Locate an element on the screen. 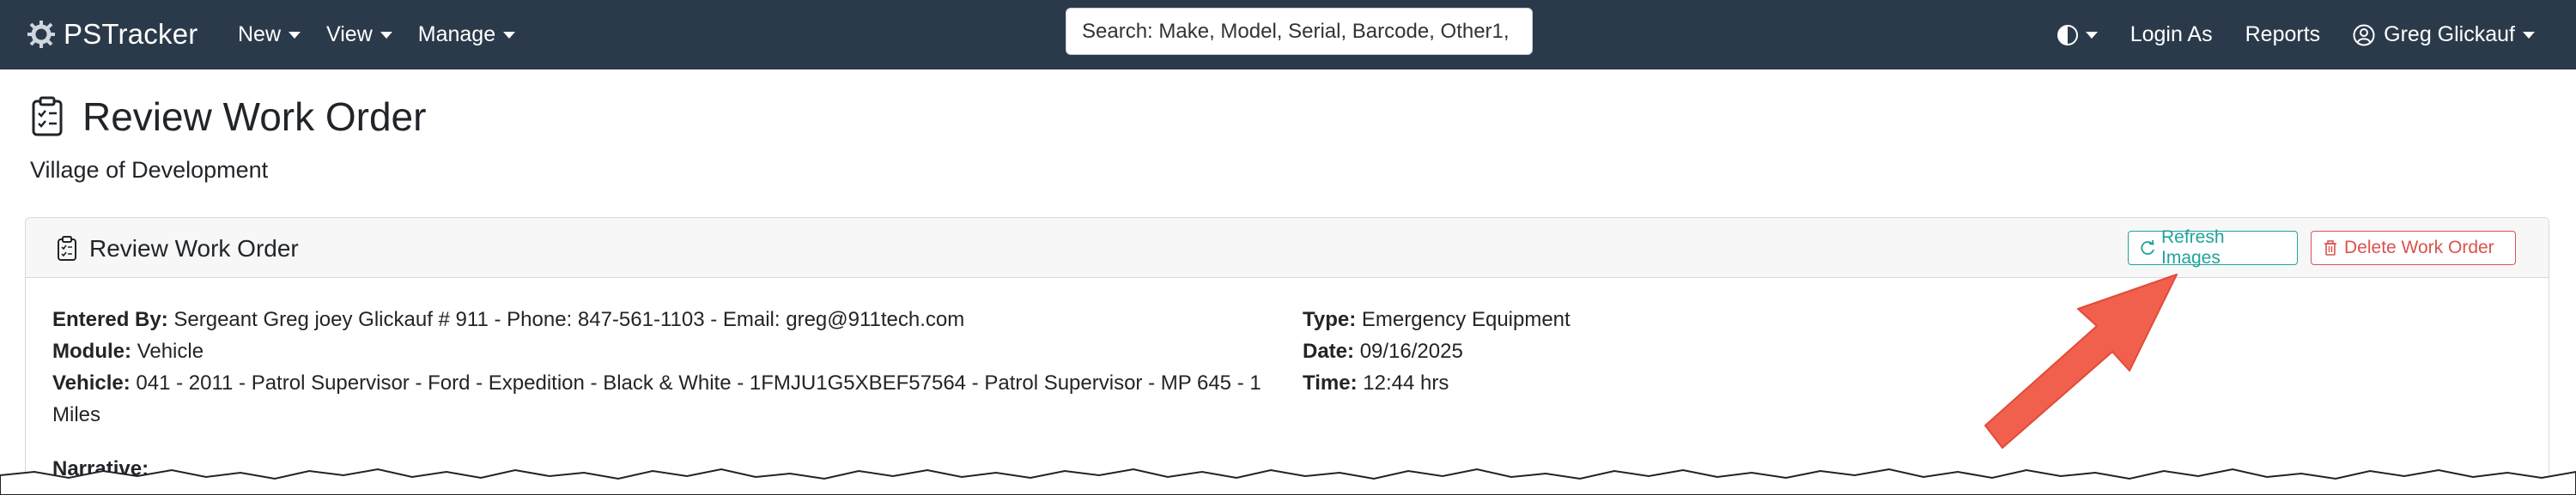  entered-by-label: Entered By: is located at coordinates (110, 319).